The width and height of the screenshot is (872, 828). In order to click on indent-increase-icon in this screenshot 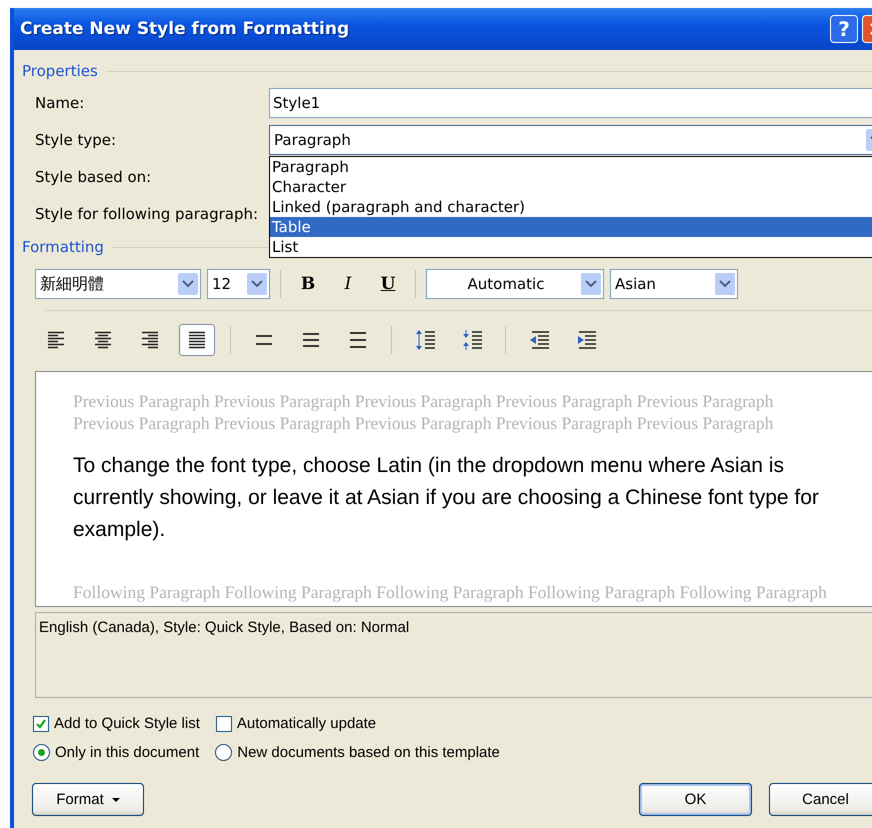, I will do `click(586, 340)`.